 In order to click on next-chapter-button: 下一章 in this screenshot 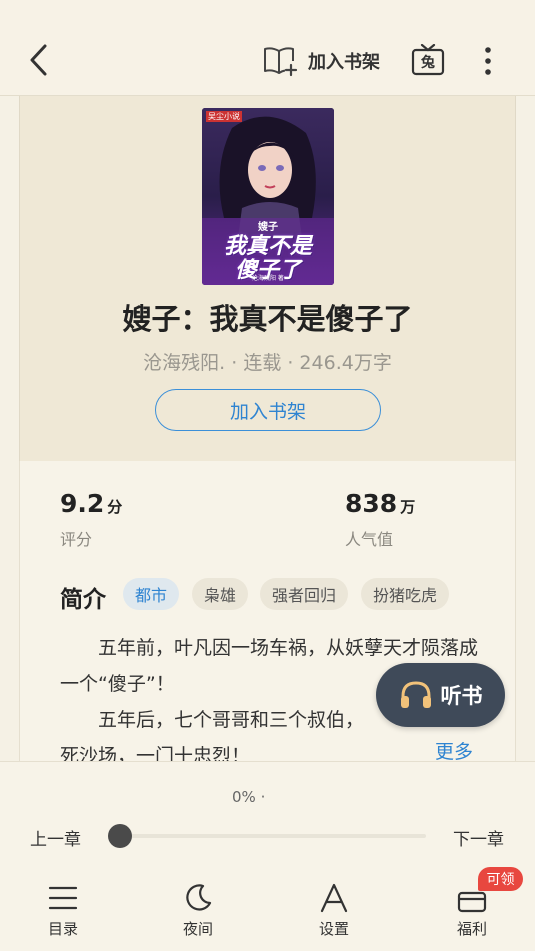, I will do `click(478, 837)`.